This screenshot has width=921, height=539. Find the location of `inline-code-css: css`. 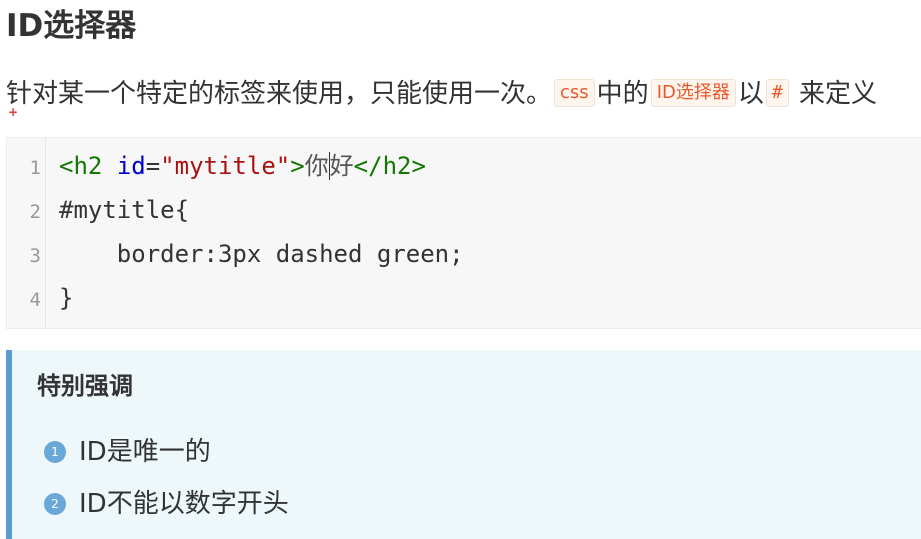

inline-code-css: css is located at coordinates (574, 93).